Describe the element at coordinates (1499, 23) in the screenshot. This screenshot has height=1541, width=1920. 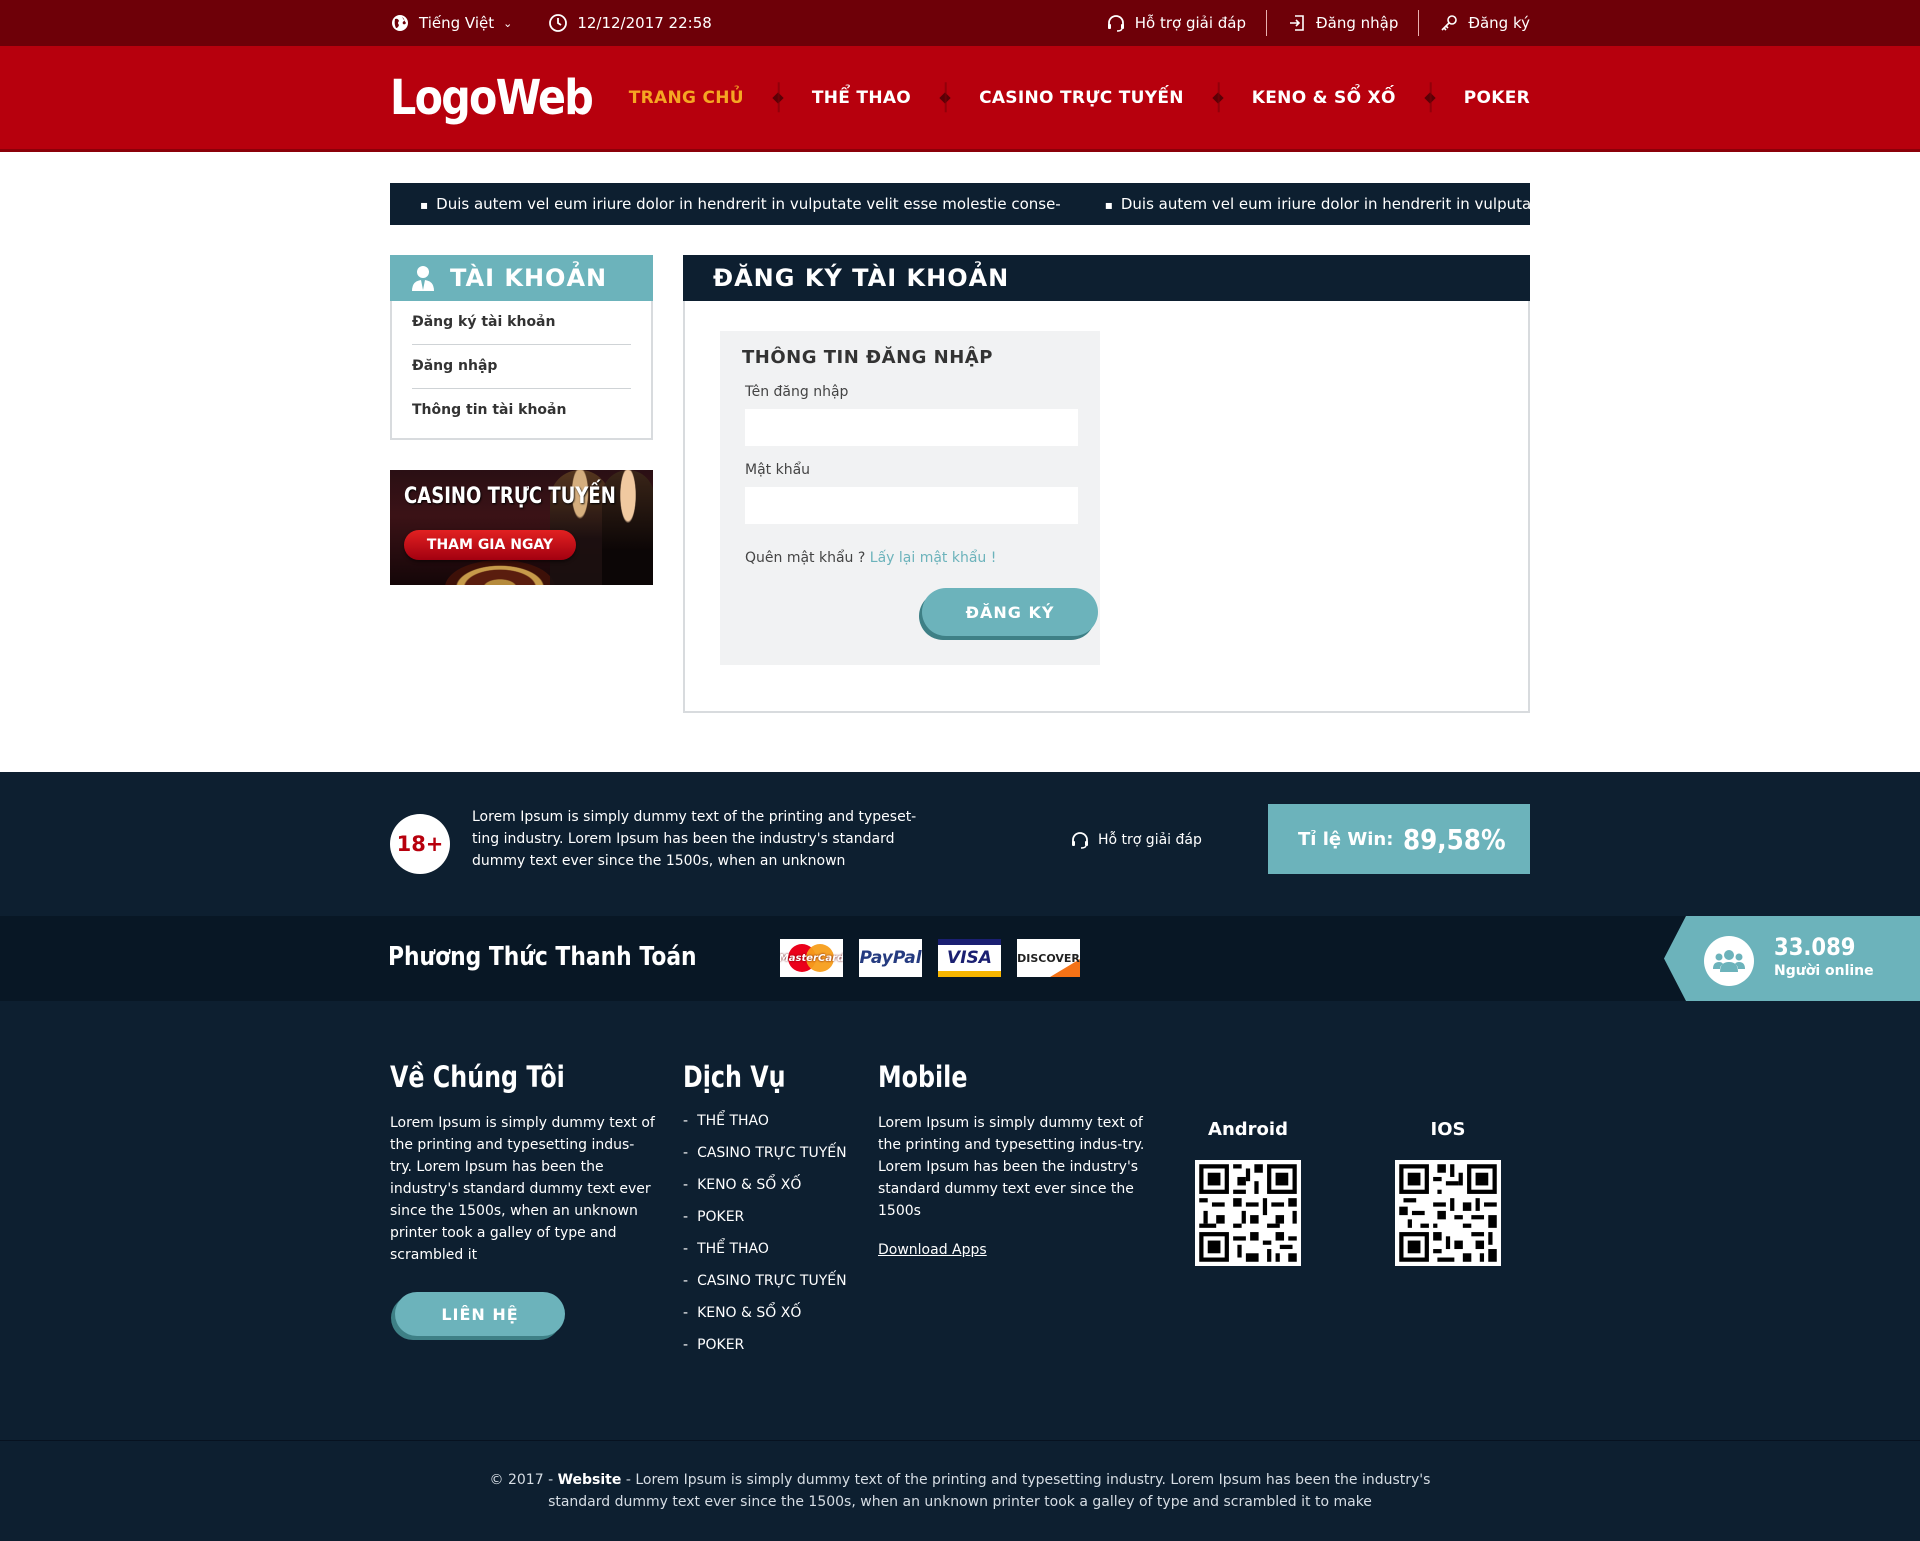
I see `register-label: Đăng ký` at that location.